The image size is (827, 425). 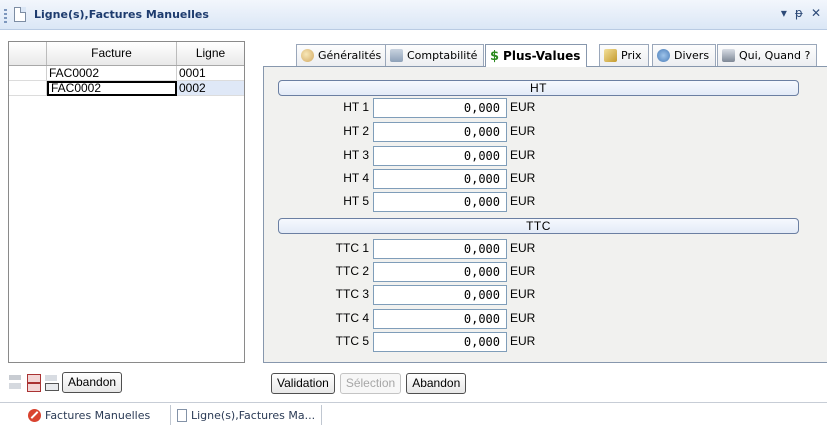 I want to click on left-toolbar: Abandon, so click(x=65, y=382).